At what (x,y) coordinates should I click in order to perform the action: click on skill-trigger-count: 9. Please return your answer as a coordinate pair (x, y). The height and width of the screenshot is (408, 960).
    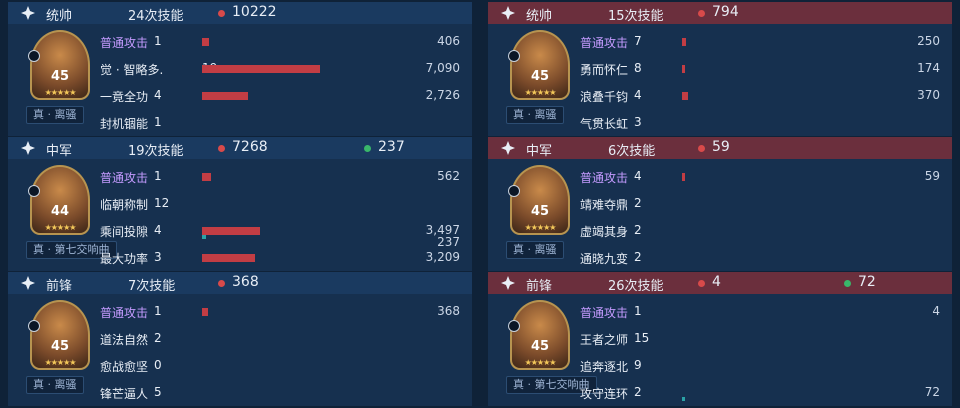
    Looking at the image, I should click on (638, 365).